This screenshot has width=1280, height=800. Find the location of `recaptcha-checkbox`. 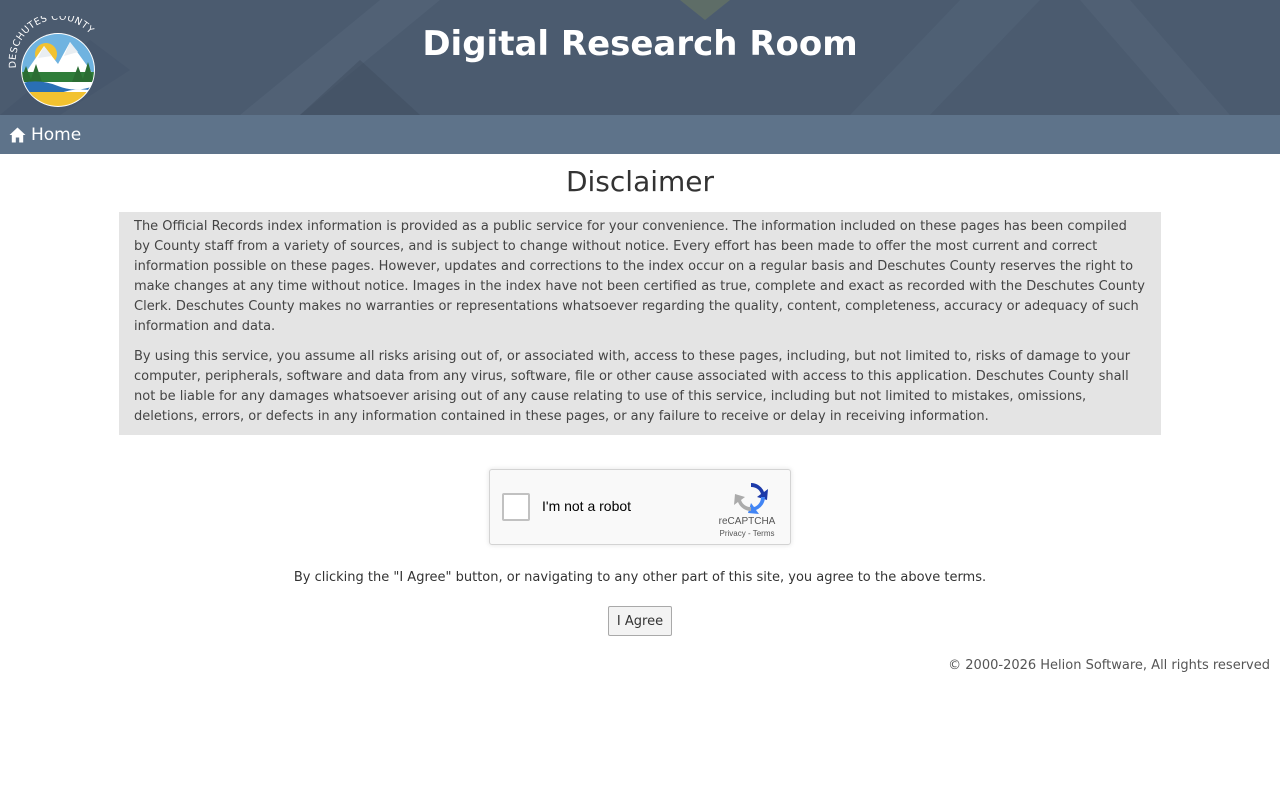

recaptcha-checkbox is located at coordinates (516, 507).